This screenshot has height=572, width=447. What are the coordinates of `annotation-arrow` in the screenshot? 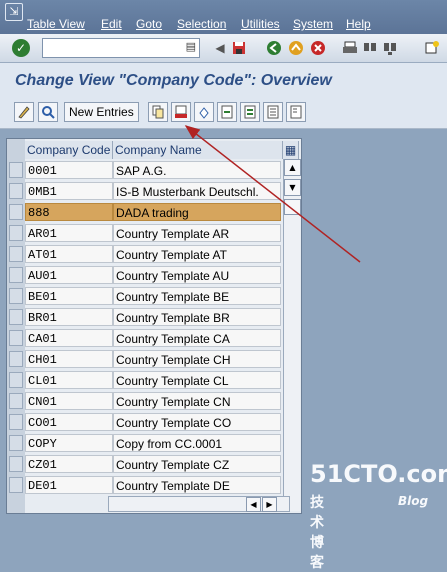 It's located at (272, 194).